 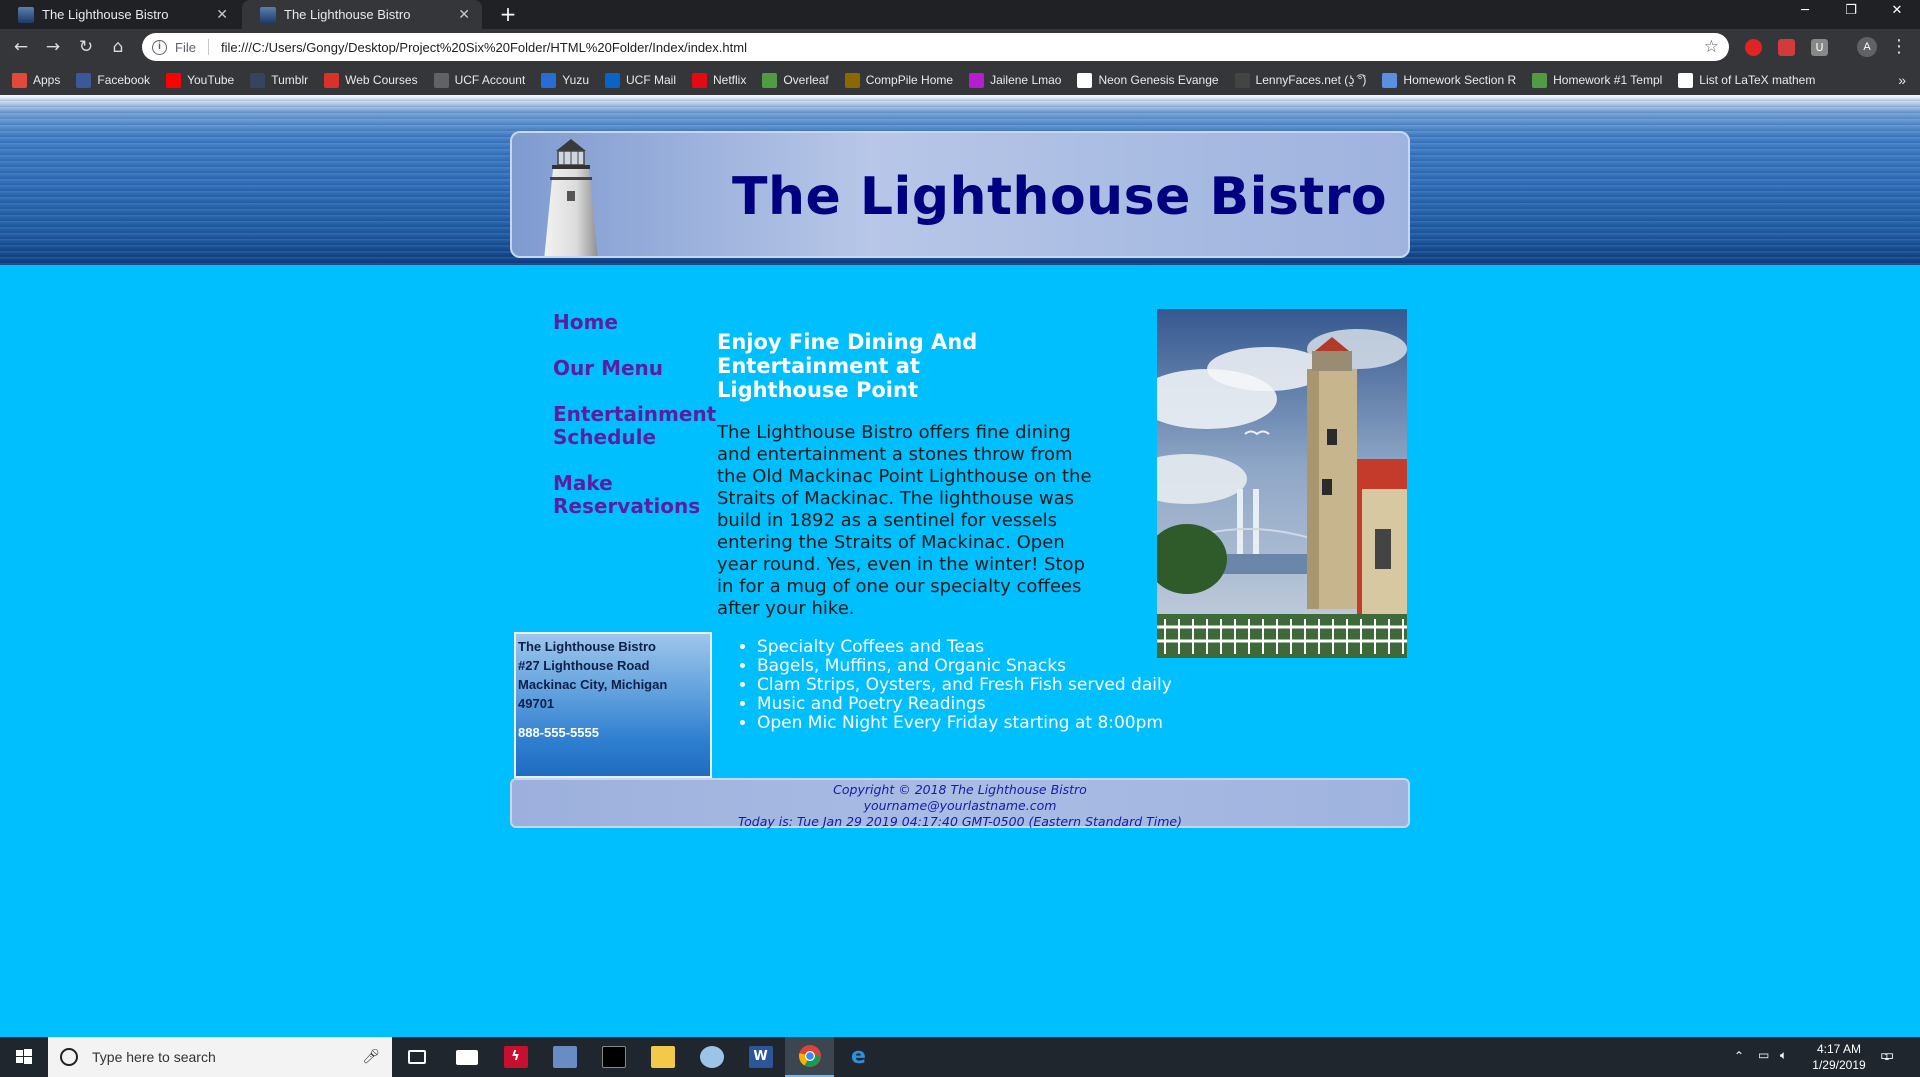 What do you see at coordinates (977, 80) in the screenshot?
I see `jailene-icon` at bounding box center [977, 80].